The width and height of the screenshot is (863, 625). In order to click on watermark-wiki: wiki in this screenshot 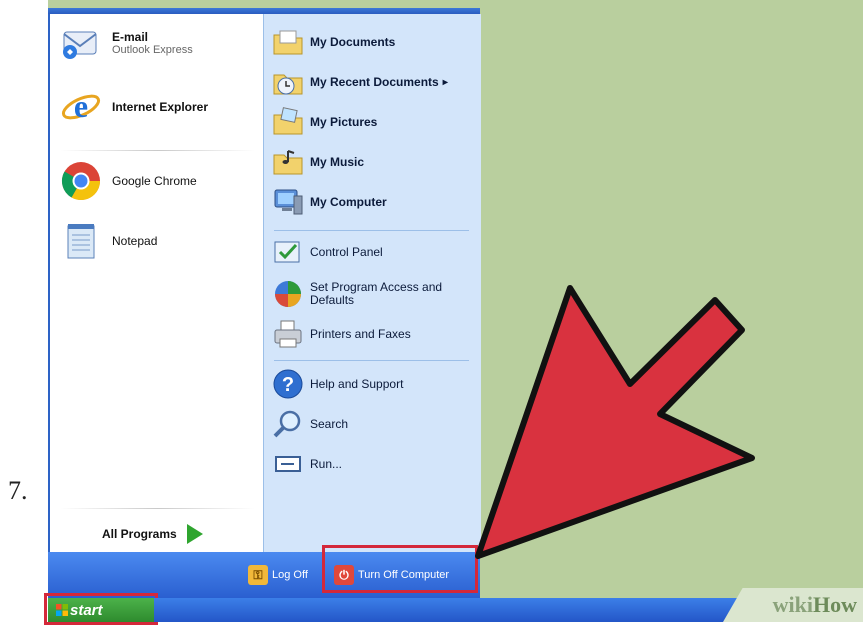, I will do `click(792, 604)`.